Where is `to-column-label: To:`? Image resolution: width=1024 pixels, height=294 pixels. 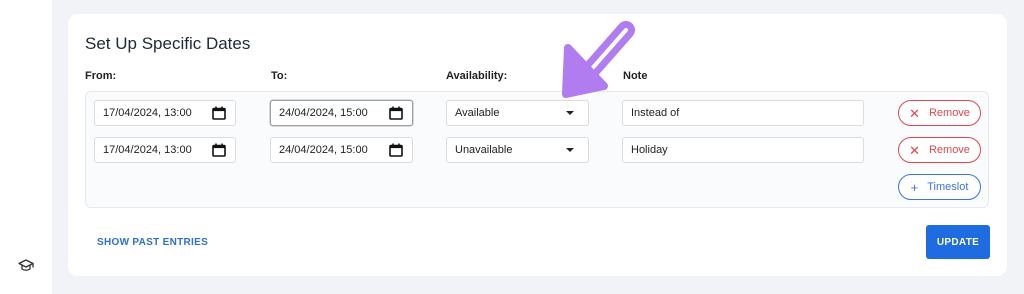 to-column-label: To: is located at coordinates (279, 76).